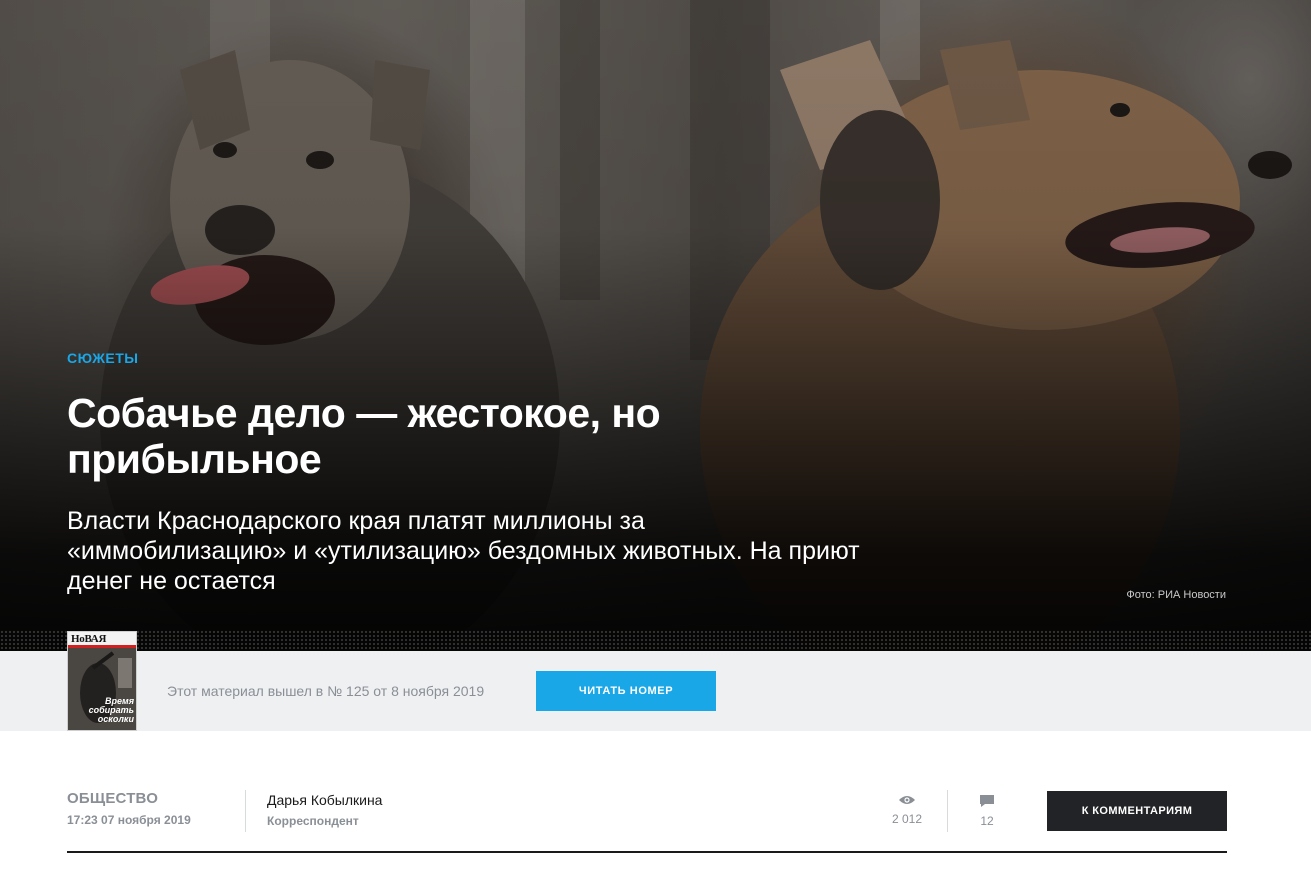 This screenshot has height=875, width=1311. Describe the element at coordinates (111, 710) in the screenshot. I see `cover-headline: Время собирать осколки` at that location.